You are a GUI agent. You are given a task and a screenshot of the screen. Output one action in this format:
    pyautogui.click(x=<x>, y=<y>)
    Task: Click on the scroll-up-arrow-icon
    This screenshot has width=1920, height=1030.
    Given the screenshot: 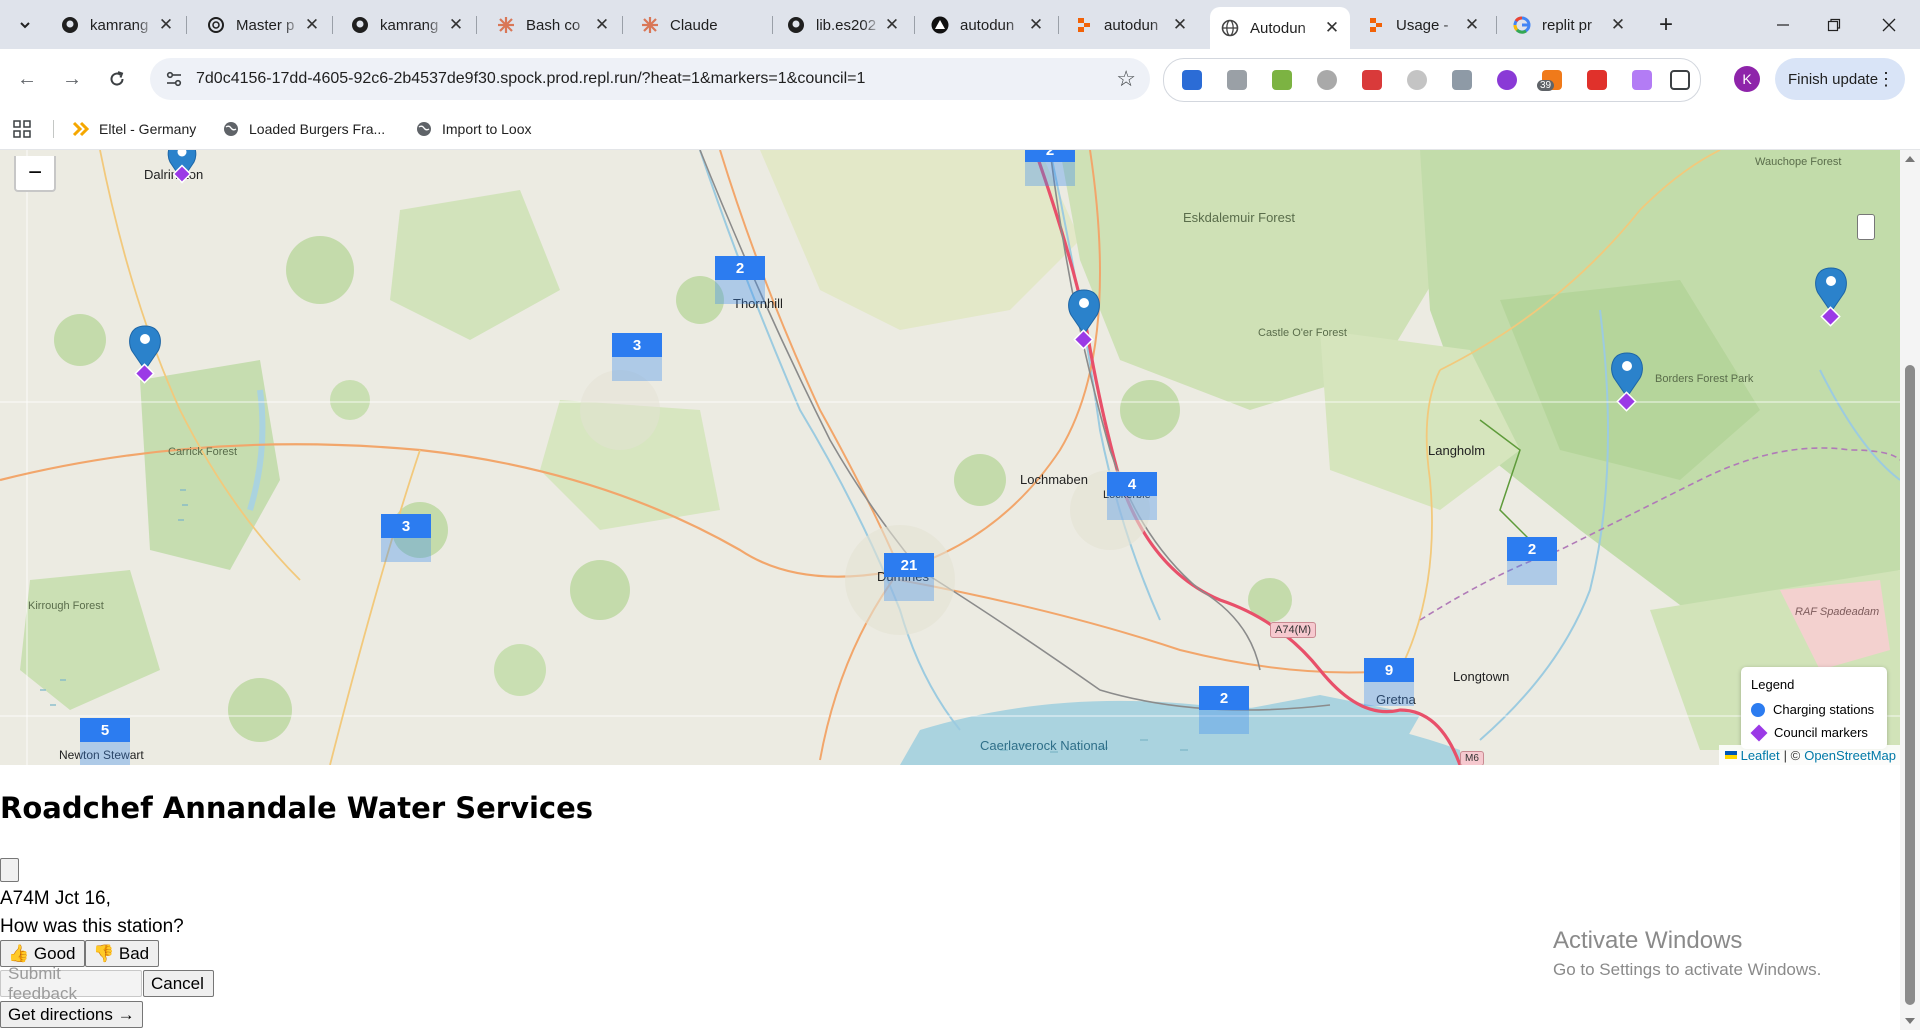 What is the action you would take?
    pyautogui.click(x=1910, y=159)
    